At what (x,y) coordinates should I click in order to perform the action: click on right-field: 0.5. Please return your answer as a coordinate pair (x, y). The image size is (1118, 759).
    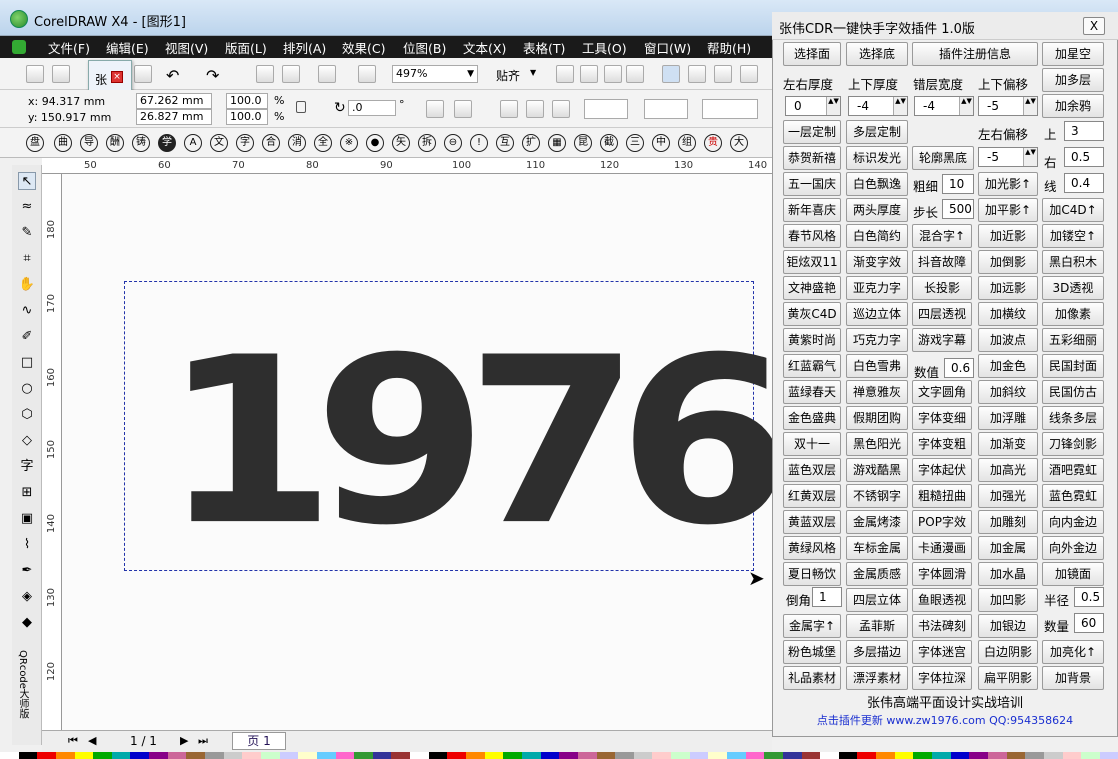
    Looking at the image, I should click on (1084, 157).